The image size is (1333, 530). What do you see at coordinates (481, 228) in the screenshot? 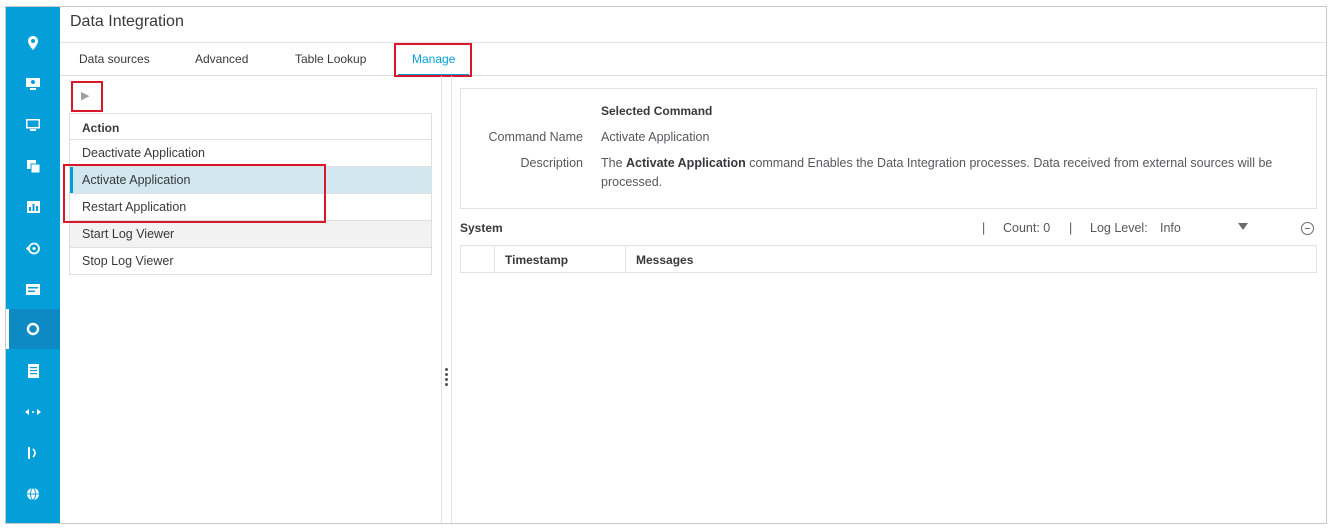
I see `system-title: System` at bounding box center [481, 228].